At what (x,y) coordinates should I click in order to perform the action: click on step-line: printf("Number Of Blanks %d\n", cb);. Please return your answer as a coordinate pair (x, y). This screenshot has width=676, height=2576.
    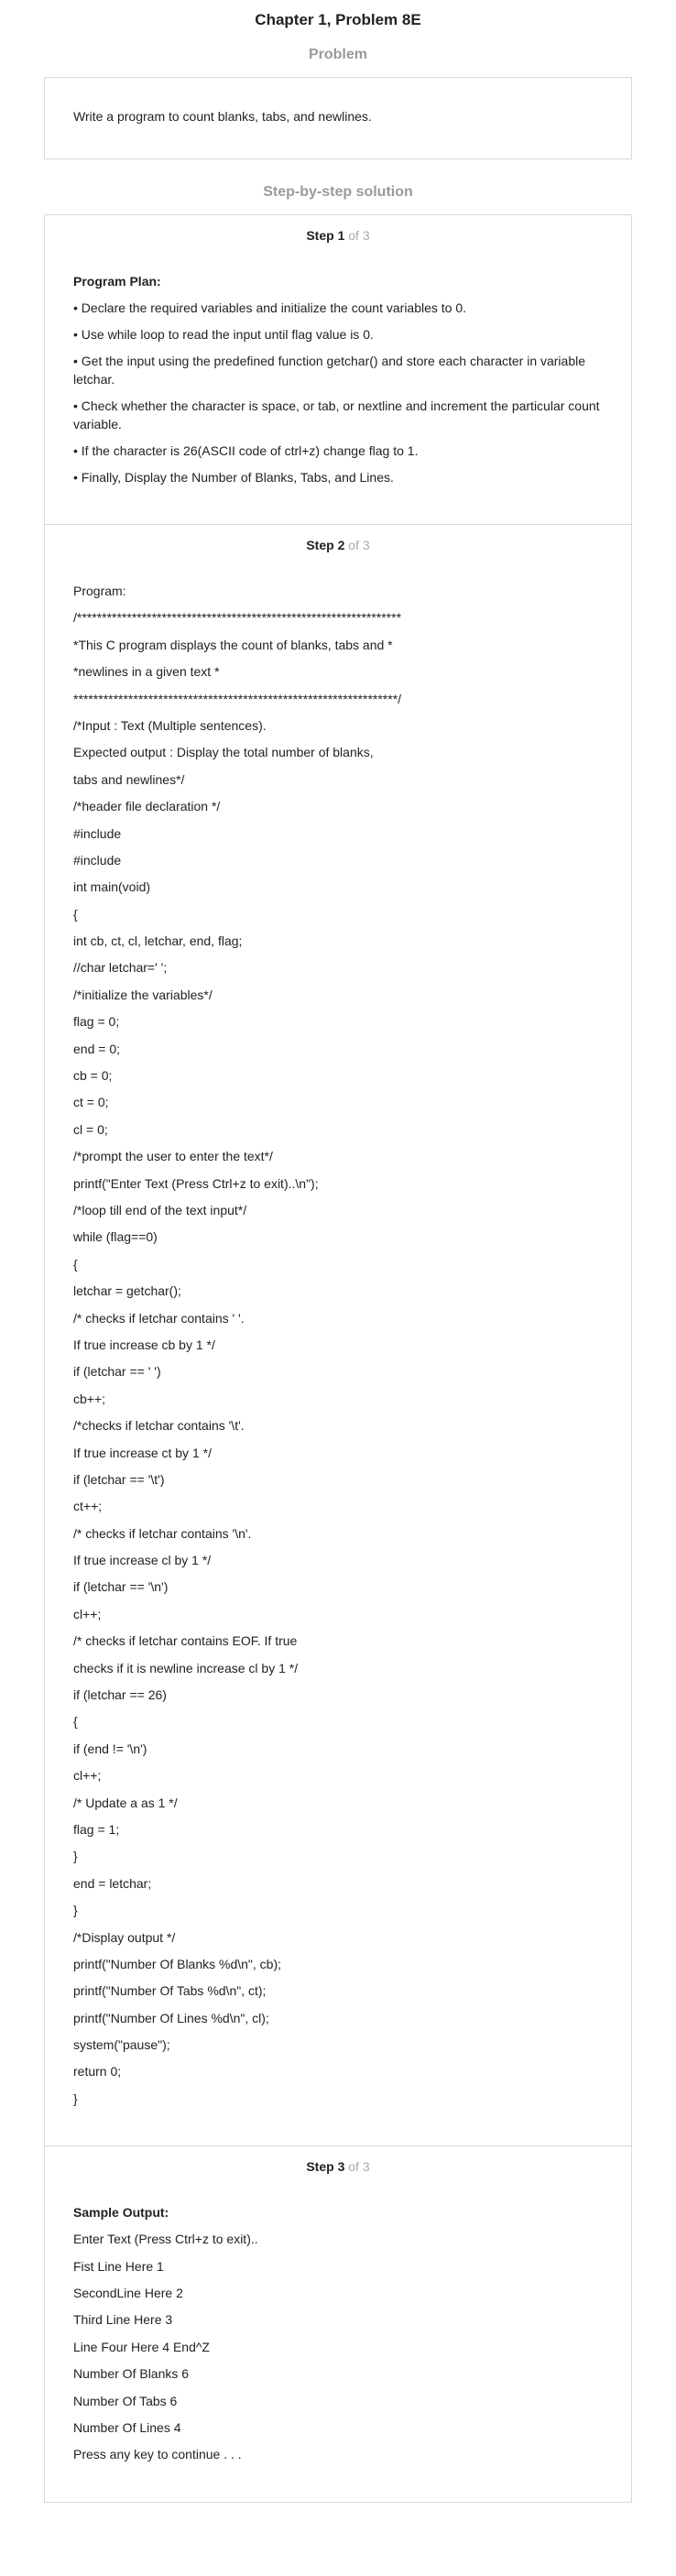
    Looking at the image, I should click on (177, 1964).